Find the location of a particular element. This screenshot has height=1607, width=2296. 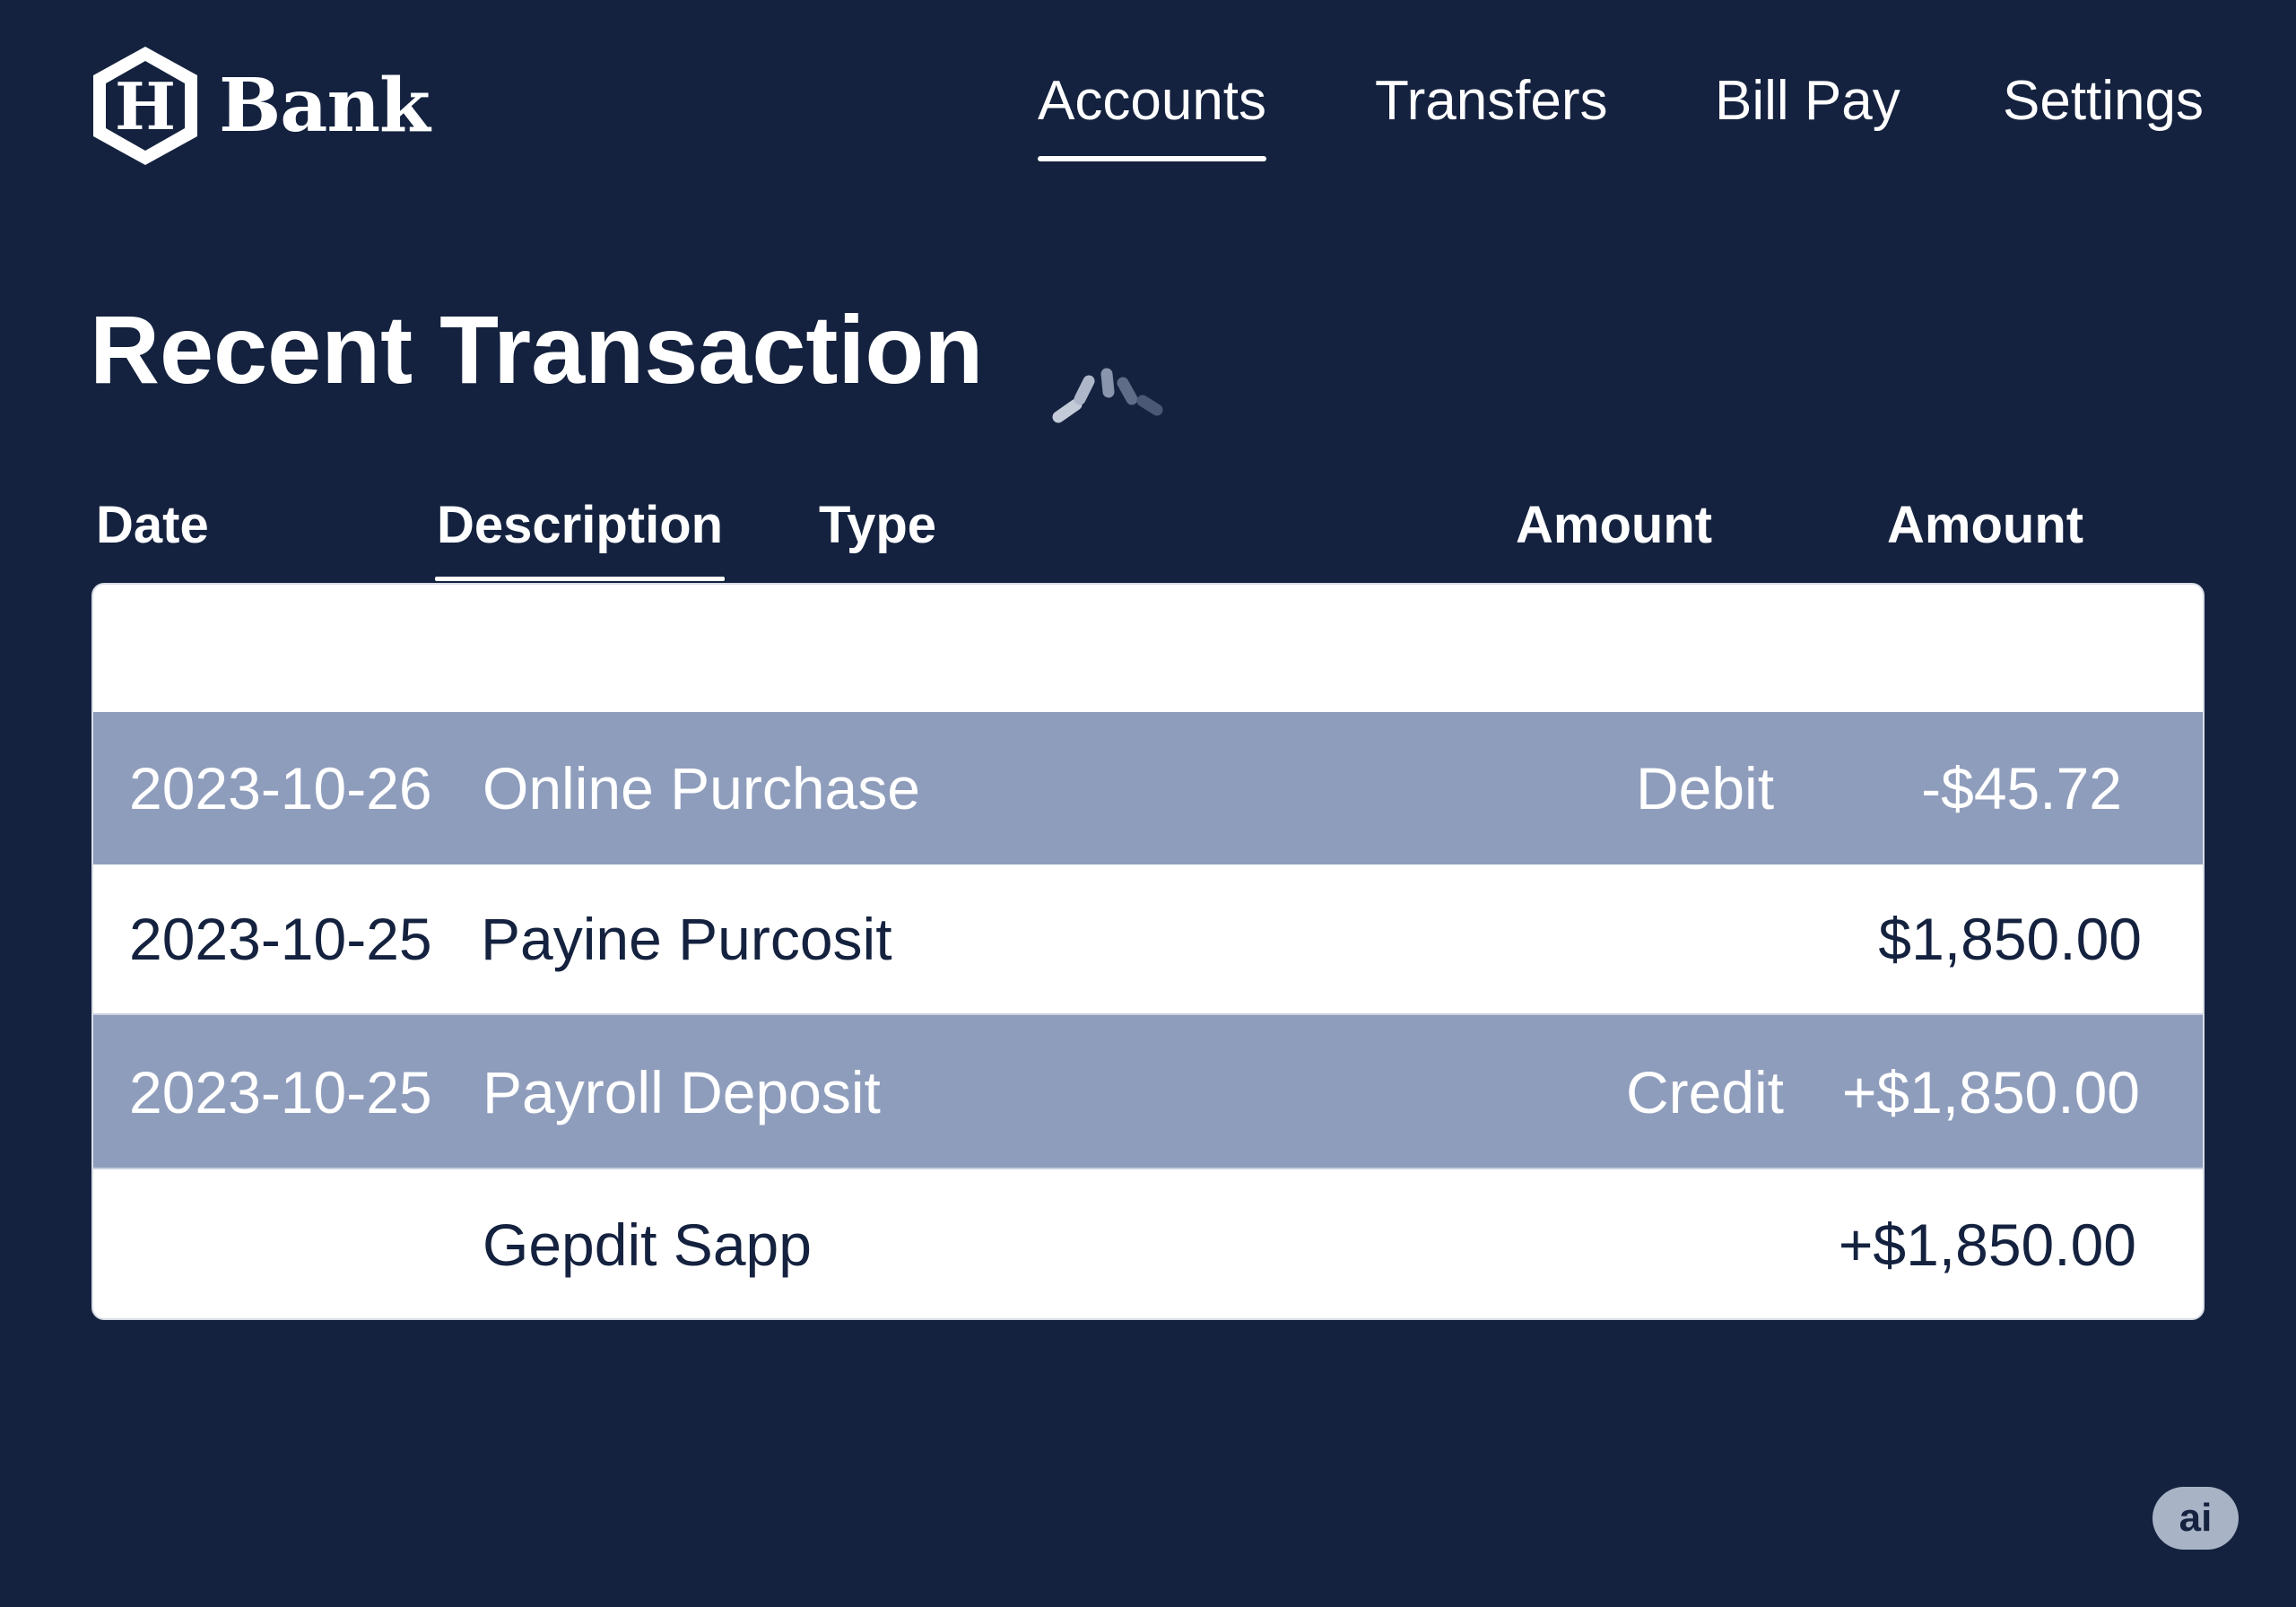

nav-accounts: Accounts is located at coordinates (1152, 112).